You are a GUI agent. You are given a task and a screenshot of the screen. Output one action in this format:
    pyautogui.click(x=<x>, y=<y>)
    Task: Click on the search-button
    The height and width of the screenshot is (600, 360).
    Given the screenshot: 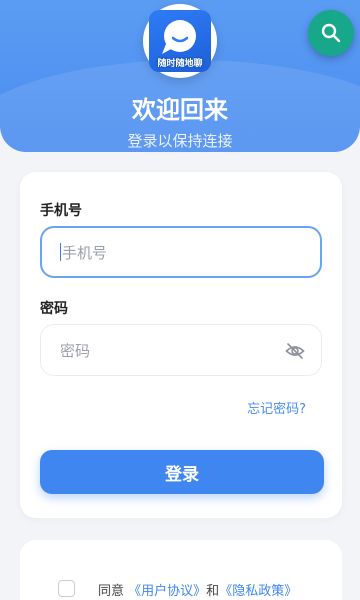 What is the action you would take?
    pyautogui.click(x=331, y=33)
    